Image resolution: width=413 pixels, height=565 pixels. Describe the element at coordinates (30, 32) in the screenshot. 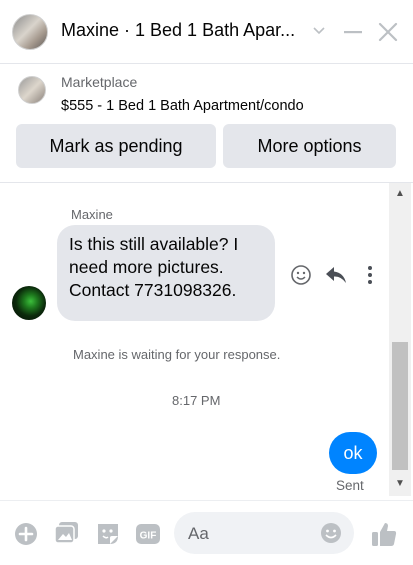

I see `listing-avatar` at that location.